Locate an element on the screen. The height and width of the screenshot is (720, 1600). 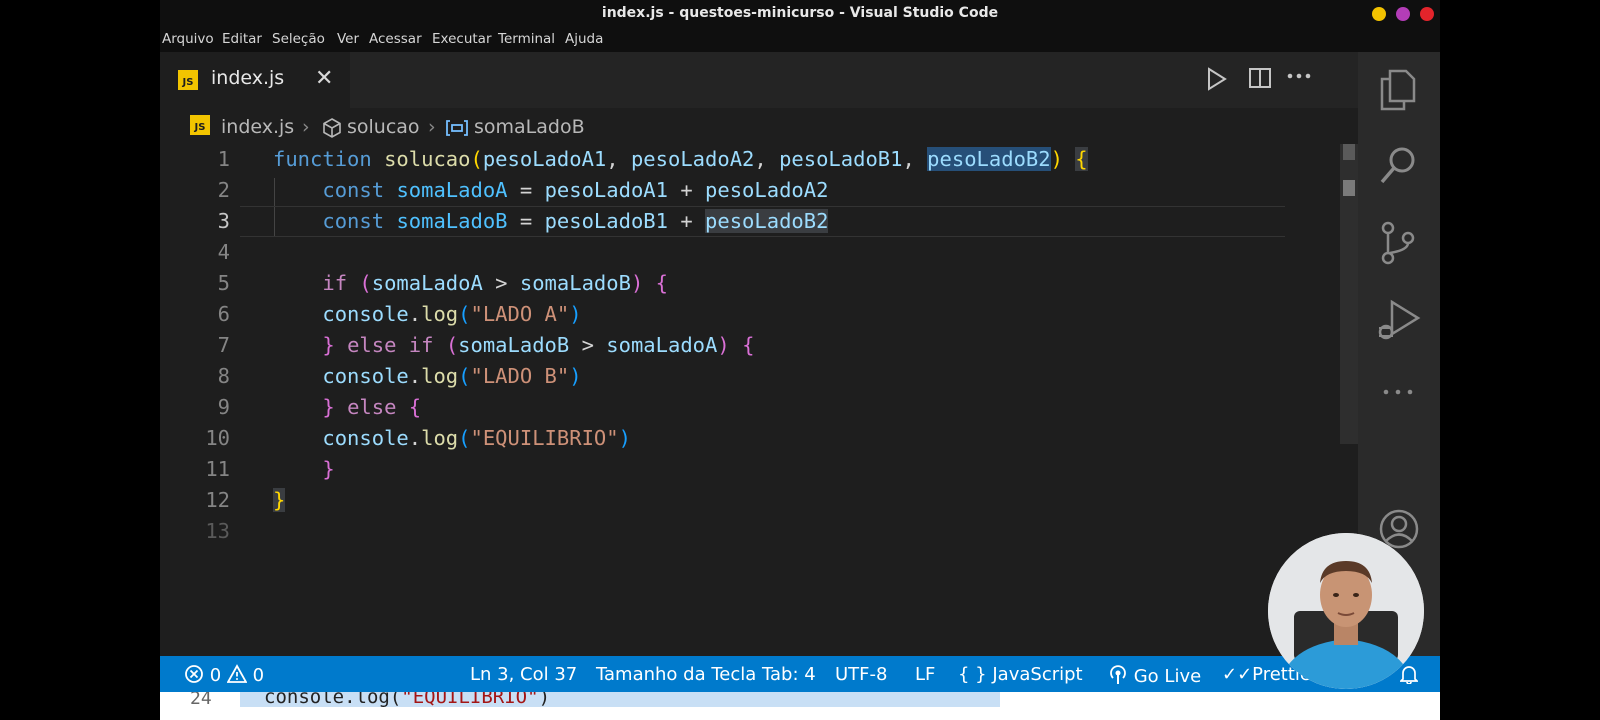
line-number: 13 is located at coordinates (217, 531).